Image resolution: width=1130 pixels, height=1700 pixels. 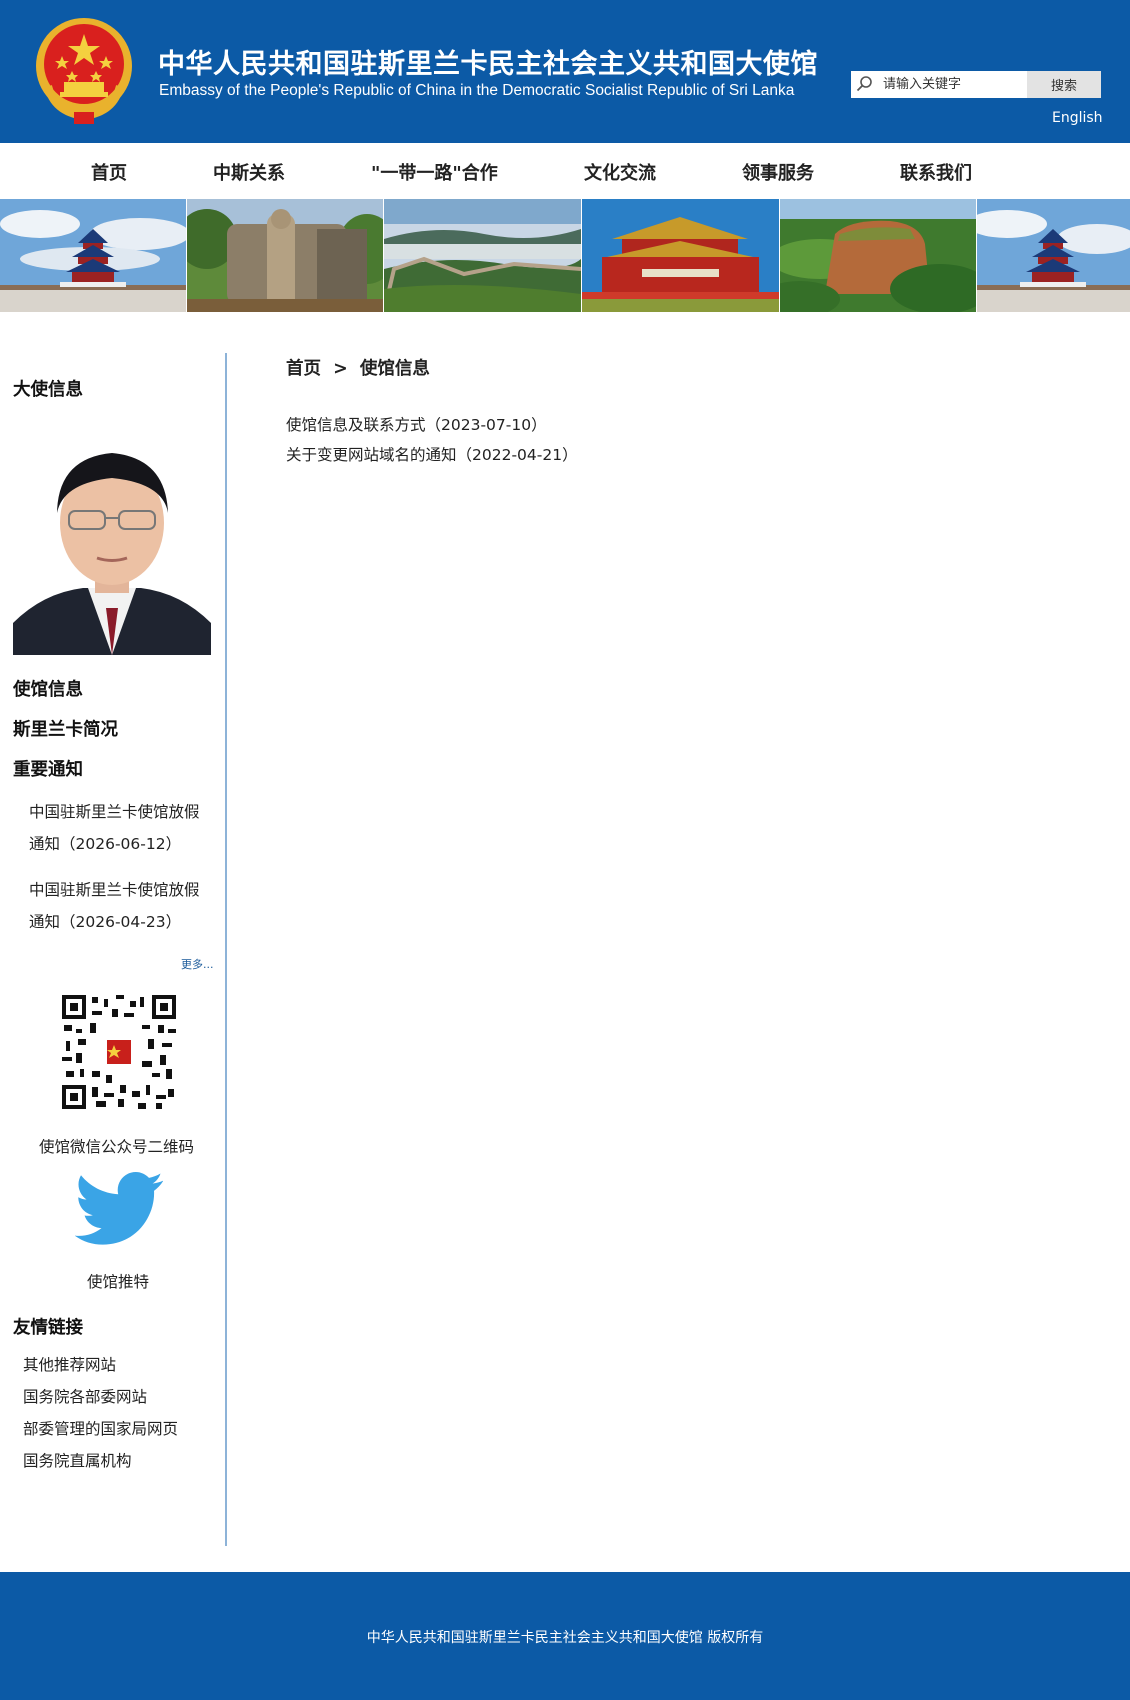 I want to click on notice-item: 中国驻斯里兰卡使馆放假通知（2026-04-23）, so click(x=121, y=906).